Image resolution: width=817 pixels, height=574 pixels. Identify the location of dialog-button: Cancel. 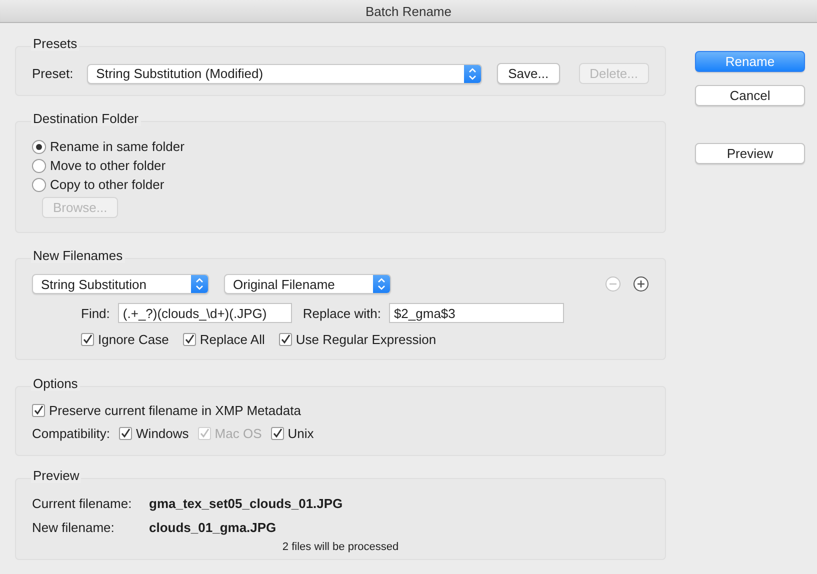
(750, 95).